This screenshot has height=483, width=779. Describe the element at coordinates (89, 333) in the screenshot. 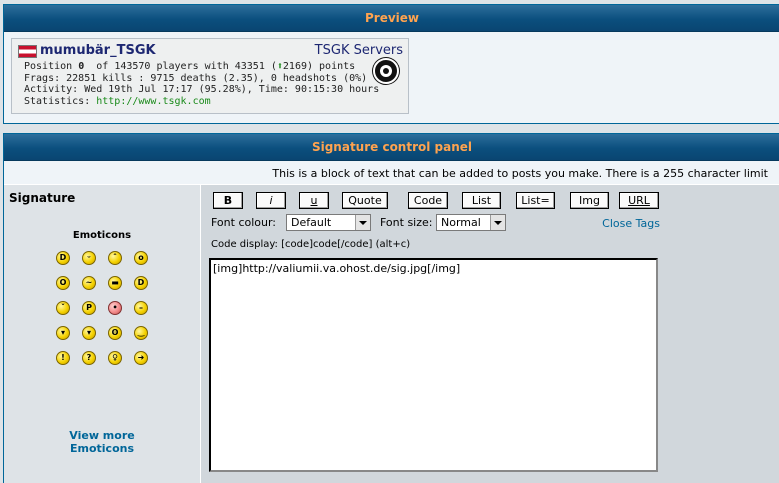

I see `twisted-evil-emoticon-icon: ▾` at that location.